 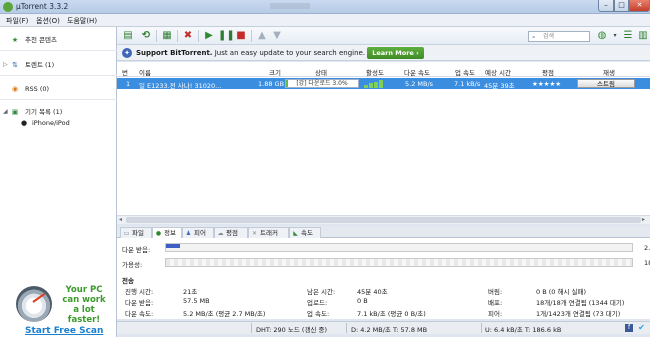 What do you see at coordinates (375, 84) in the screenshot?
I see `health-bars` at bounding box center [375, 84].